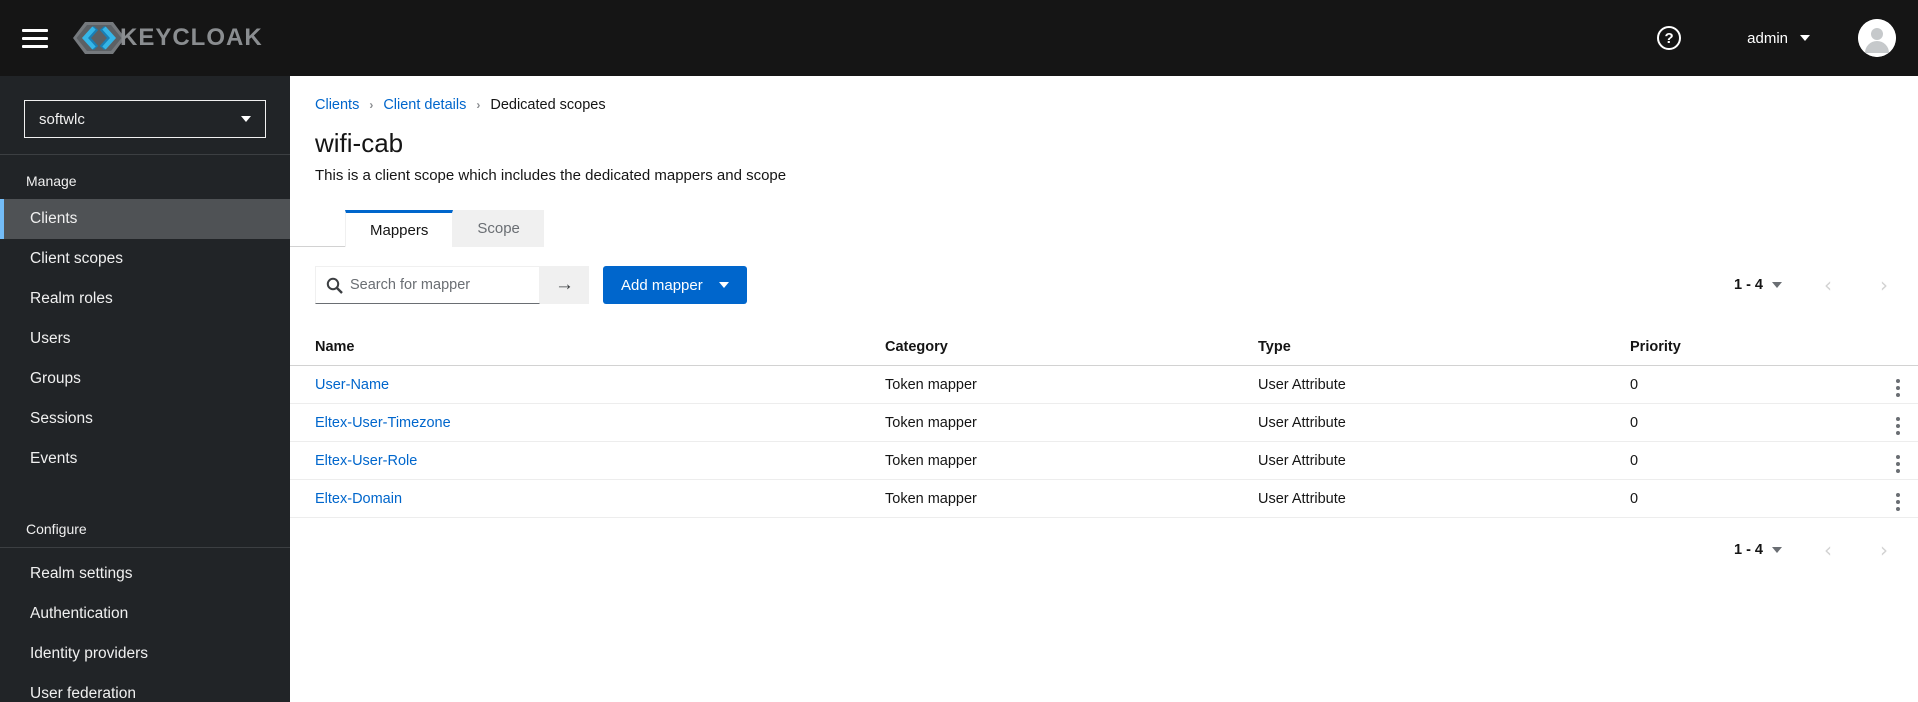 The width and height of the screenshot is (1918, 702). What do you see at coordinates (359, 143) in the screenshot?
I see `page-title: wifi-cab` at bounding box center [359, 143].